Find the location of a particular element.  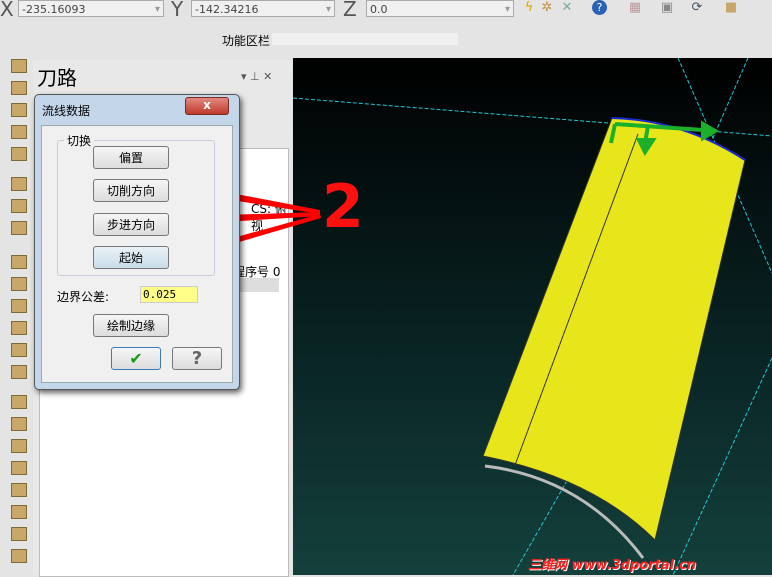

tolerance-label: 边界公差: is located at coordinates (83, 297).